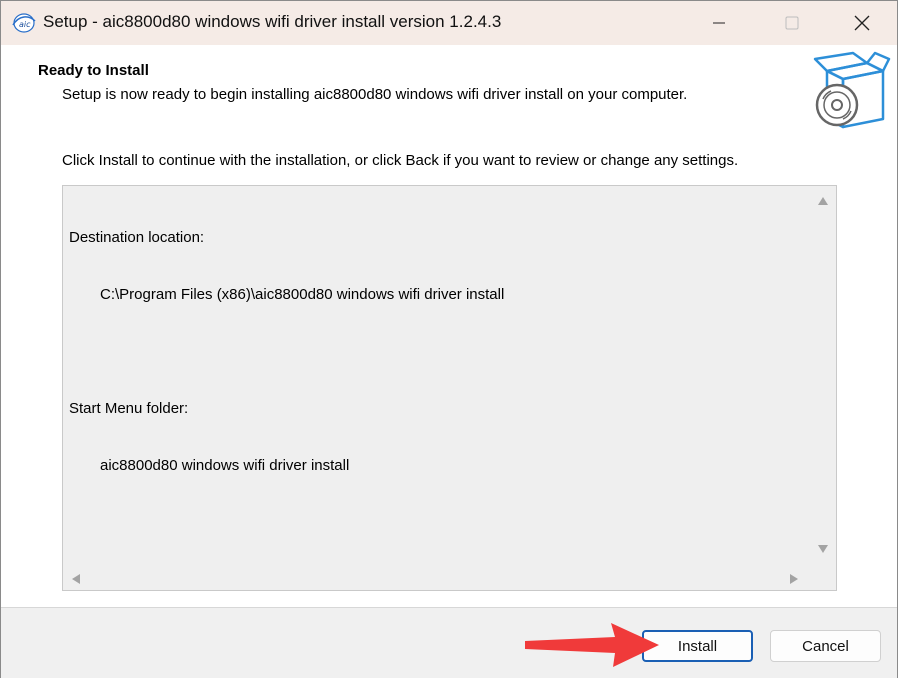 The image size is (898, 678). What do you see at coordinates (76, 579) in the screenshot?
I see `scroll-left-icon` at bounding box center [76, 579].